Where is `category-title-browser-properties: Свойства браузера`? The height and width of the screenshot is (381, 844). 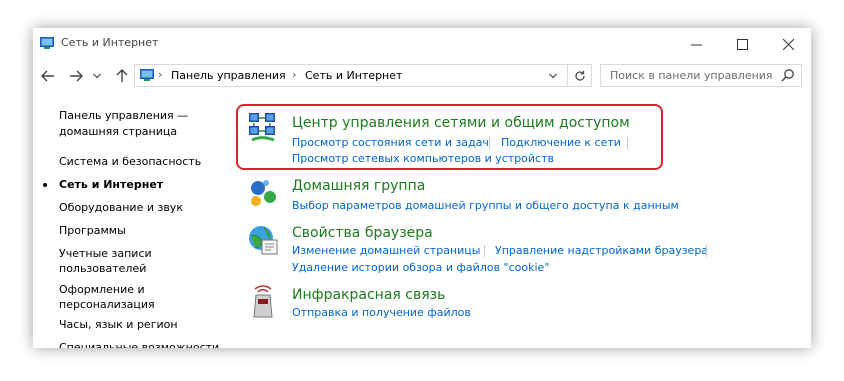 category-title-browser-properties: Свойства браузера is located at coordinates (362, 233).